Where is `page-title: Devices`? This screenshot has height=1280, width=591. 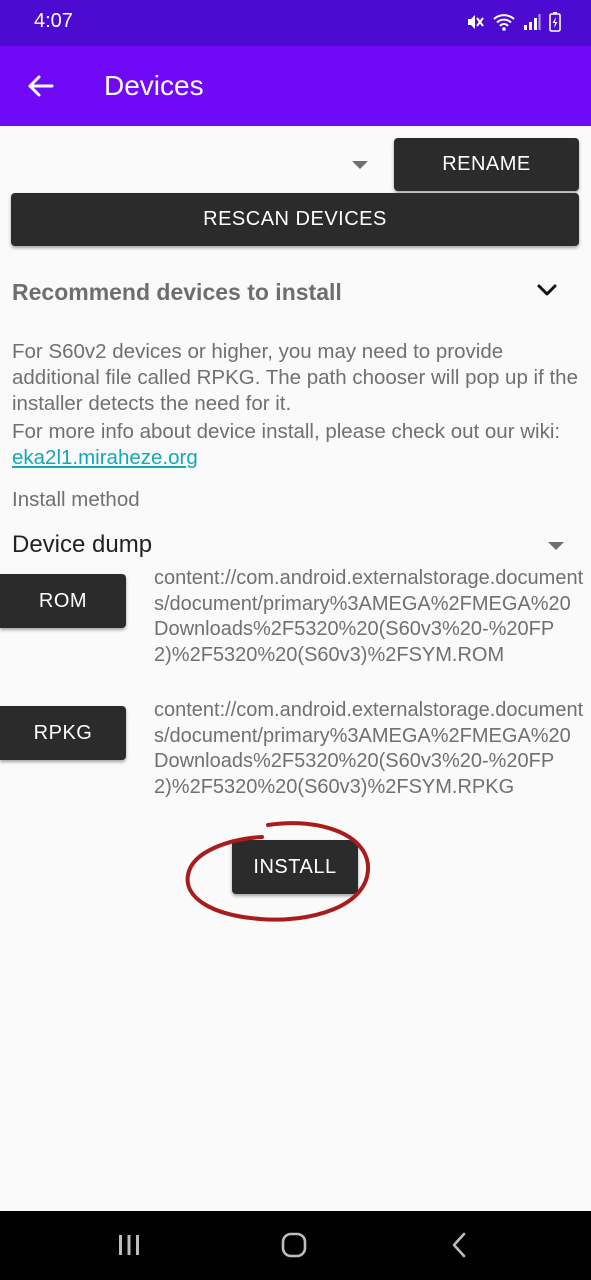
page-title: Devices is located at coordinates (154, 85).